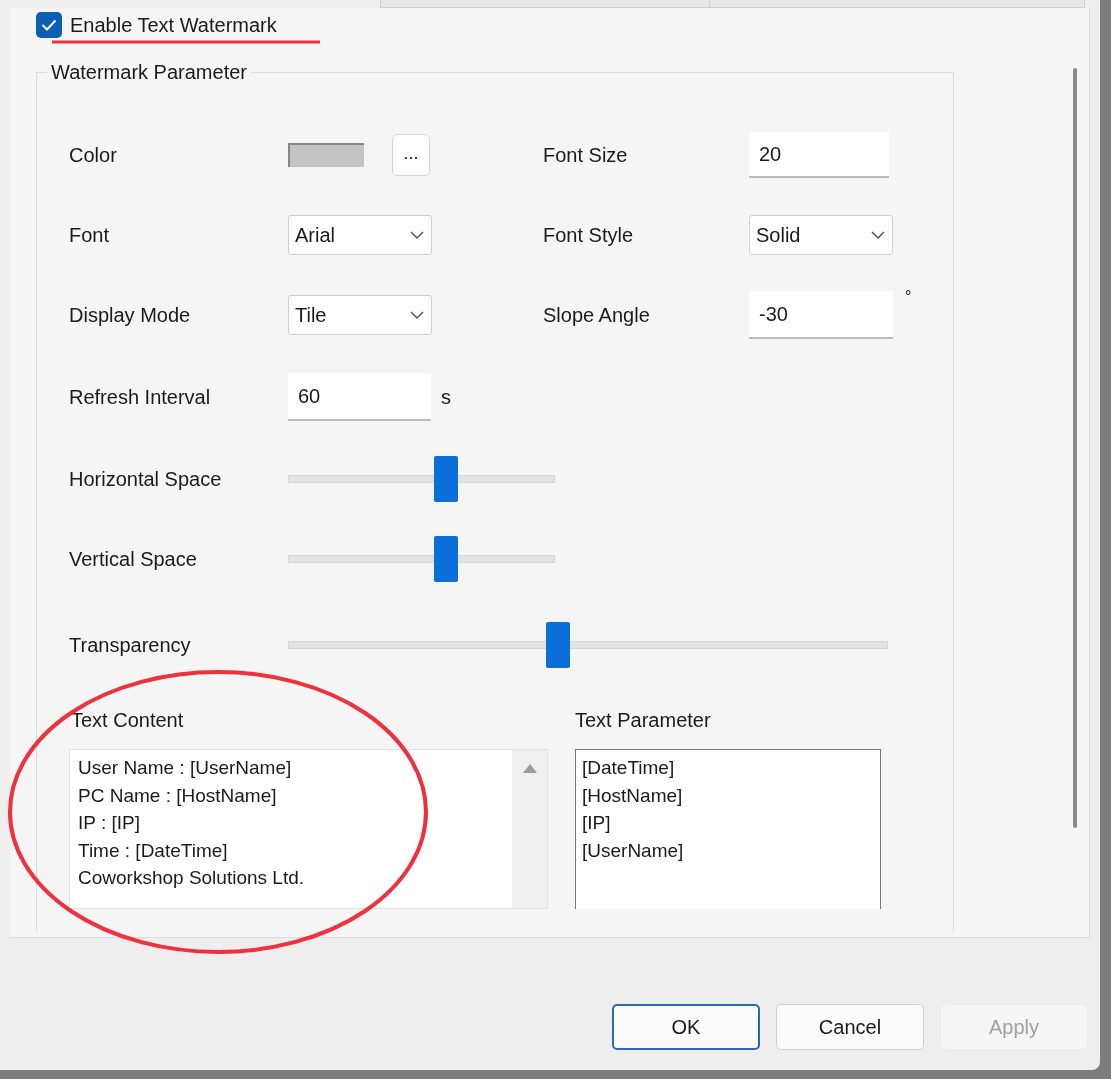 This screenshot has height=1079, width=1111. What do you see at coordinates (597, 315) in the screenshot?
I see `field-label: Slope Angle` at bounding box center [597, 315].